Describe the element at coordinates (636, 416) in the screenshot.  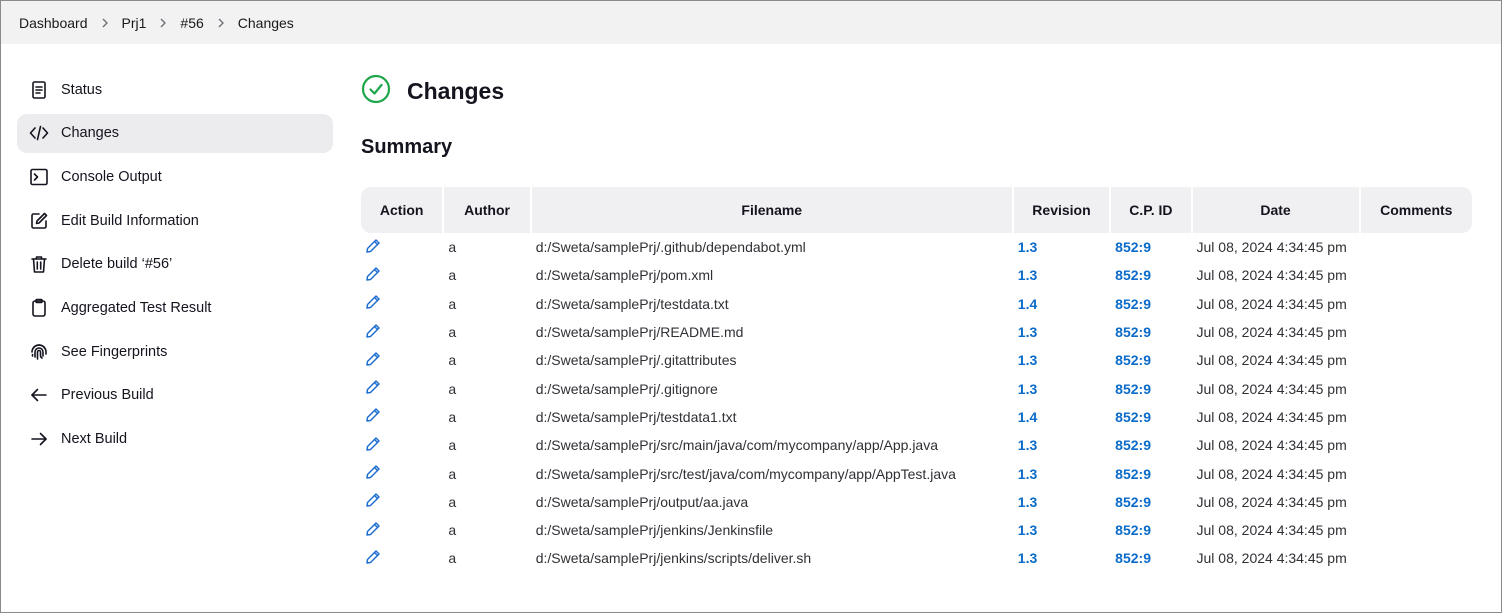
I see `filename-cell: d:/Sweta/samplePrj/testdata1.txt` at that location.